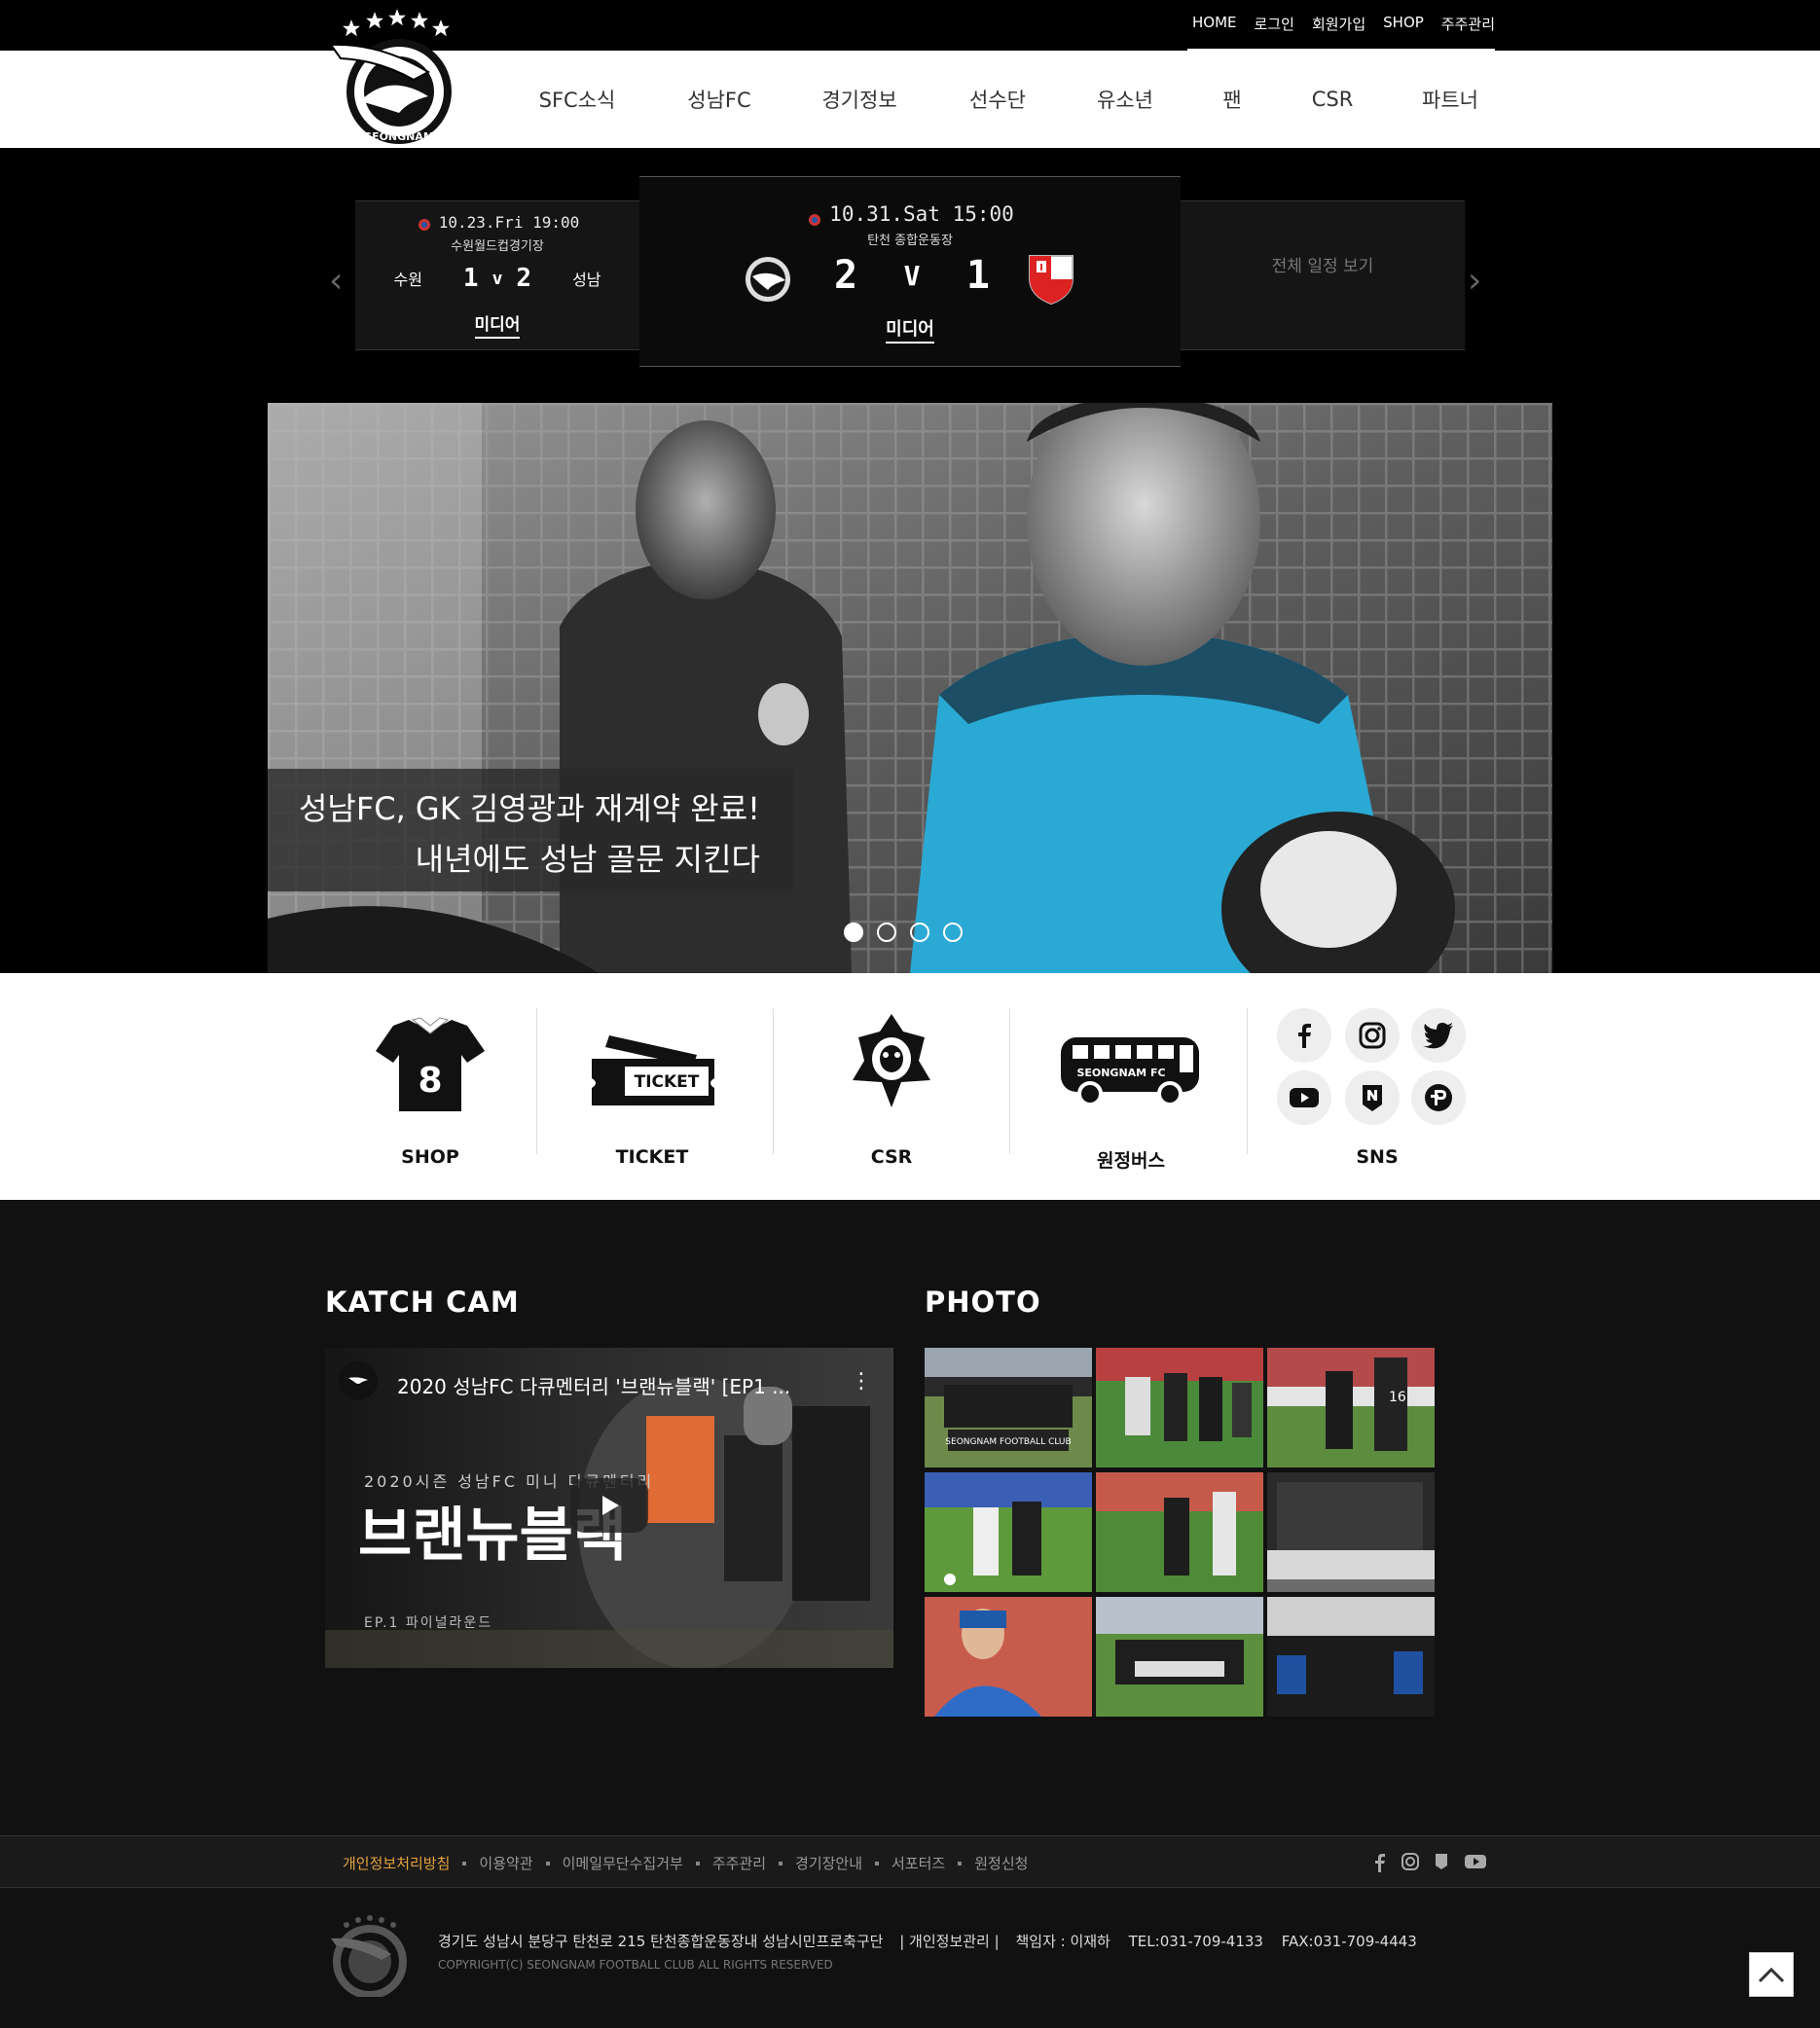  I want to click on video-episode: EP.1 파이널라운드, so click(428, 1623).